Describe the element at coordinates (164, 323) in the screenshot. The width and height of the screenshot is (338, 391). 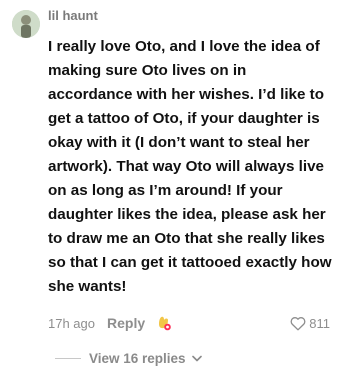
I see `creator-liked-emoji-icon` at that location.